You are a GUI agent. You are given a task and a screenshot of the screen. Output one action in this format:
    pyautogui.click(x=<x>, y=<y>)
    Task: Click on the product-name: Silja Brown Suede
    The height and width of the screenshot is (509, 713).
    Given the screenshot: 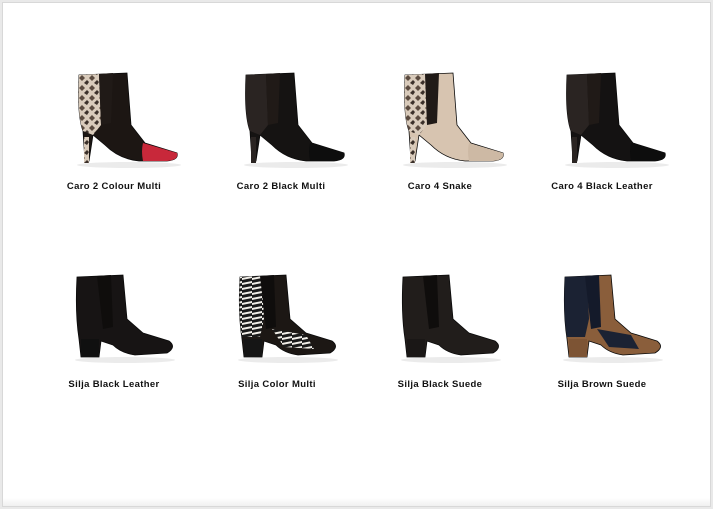 What is the action you would take?
    pyautogui.click(x=602, y=384)
    